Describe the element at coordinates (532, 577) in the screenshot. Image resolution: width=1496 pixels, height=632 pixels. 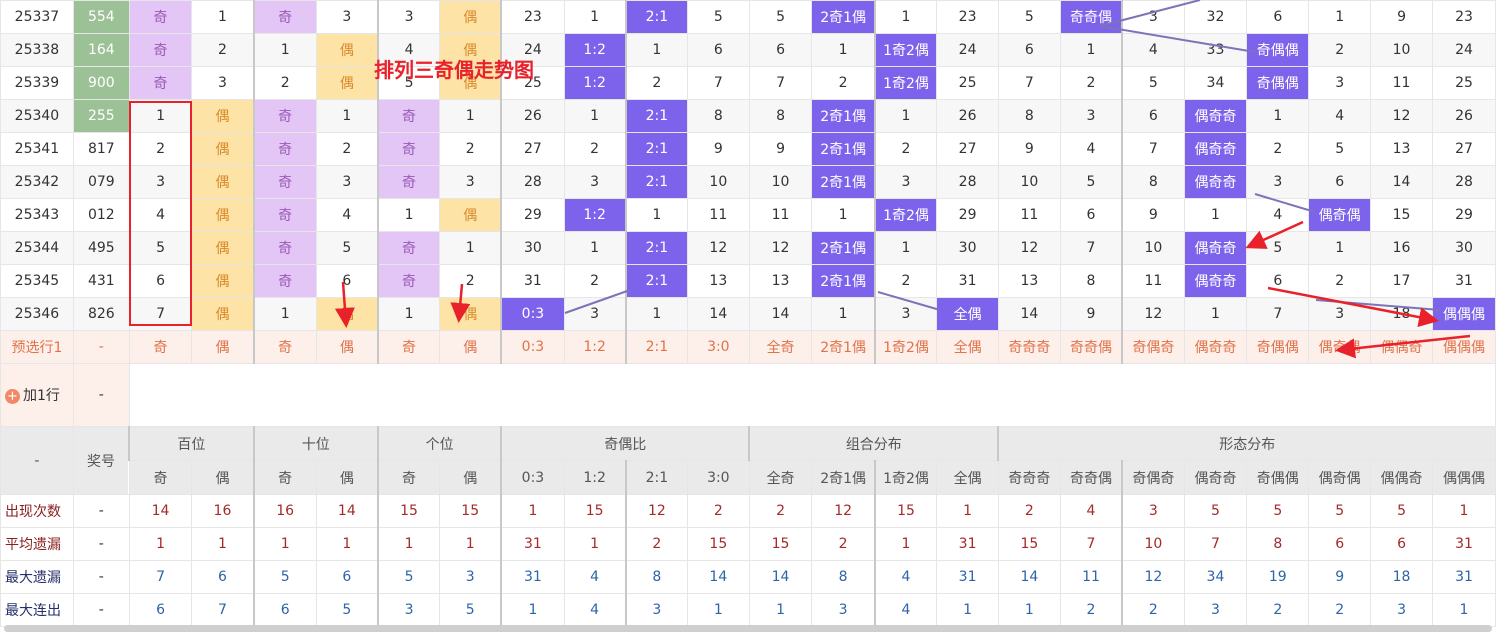
I see `stat-value: 31` at that location.